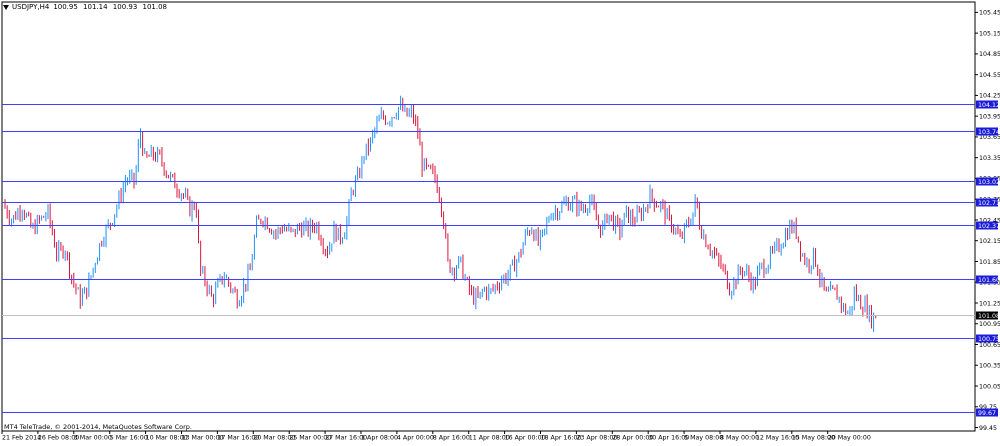  I want to click on x-tick-label: 20 May 00:00, so click(849, 438).